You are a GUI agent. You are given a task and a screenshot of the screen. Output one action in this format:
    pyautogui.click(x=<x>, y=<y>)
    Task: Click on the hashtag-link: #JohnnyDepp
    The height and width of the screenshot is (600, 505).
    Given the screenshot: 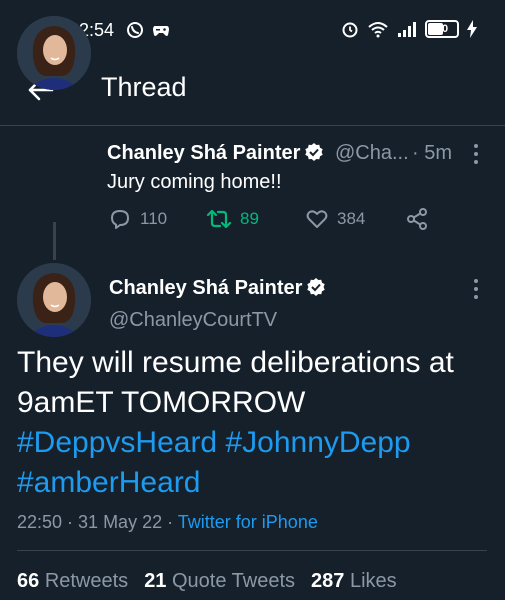 What is the action you would take?
    pyautogui.click(x=317, y=442)
    